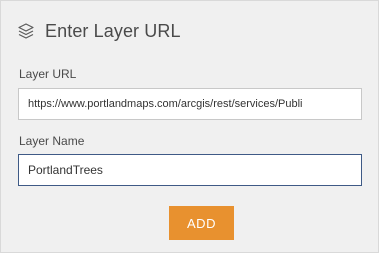 The height and width of the screenshot is (253, 379). I want to click on layers-icon, so click(26, 31).